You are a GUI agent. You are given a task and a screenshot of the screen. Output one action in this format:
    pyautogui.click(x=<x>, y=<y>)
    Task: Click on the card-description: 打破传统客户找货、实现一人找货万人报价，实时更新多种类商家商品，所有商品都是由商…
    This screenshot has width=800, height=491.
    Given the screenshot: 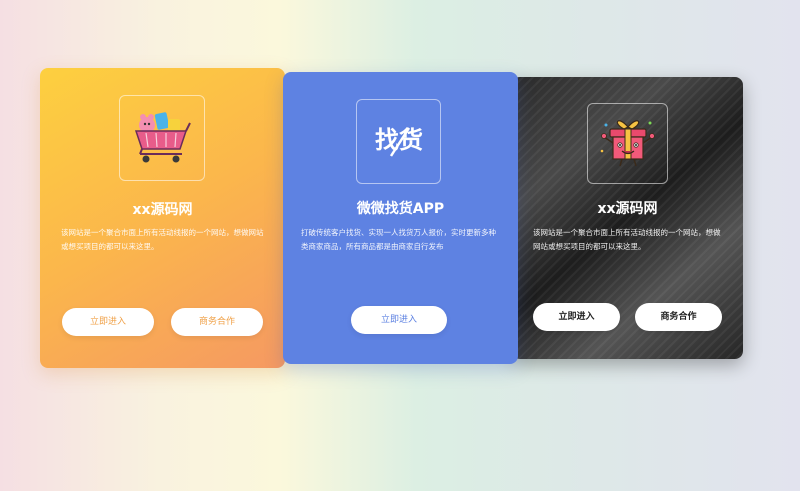 What is the action you would take?
    pyautogui.click(x=398, y=239)
    